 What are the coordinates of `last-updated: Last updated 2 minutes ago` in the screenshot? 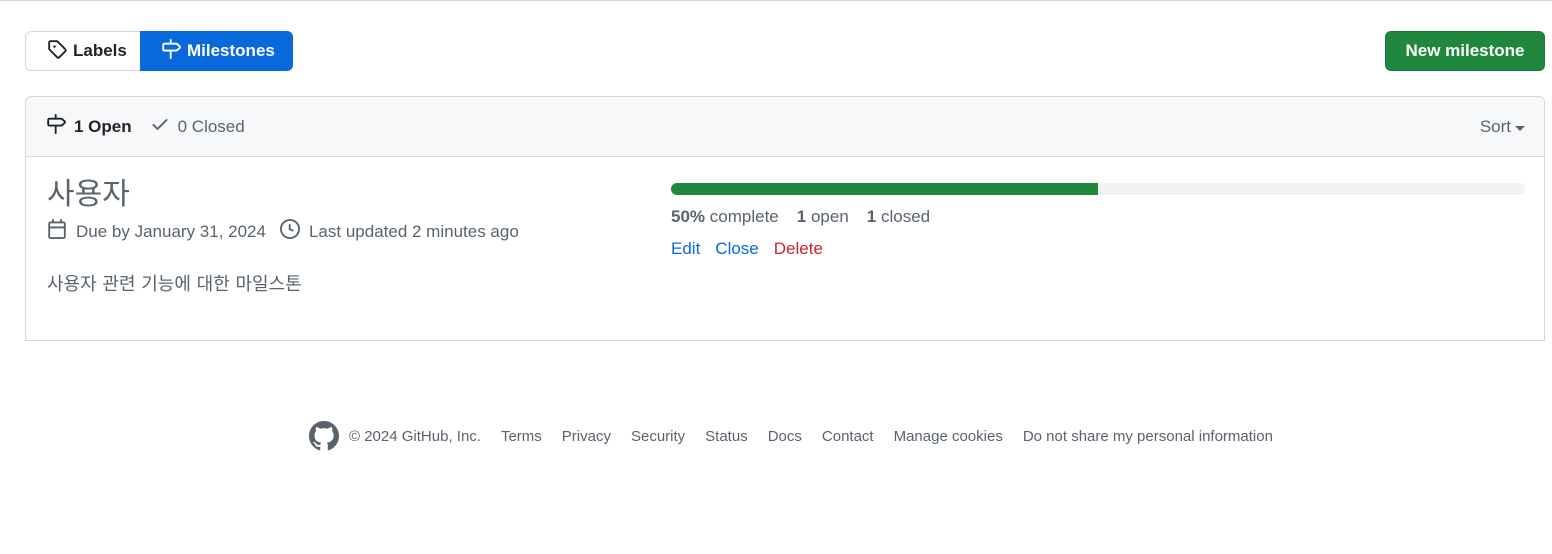 It's located at (399, 231).